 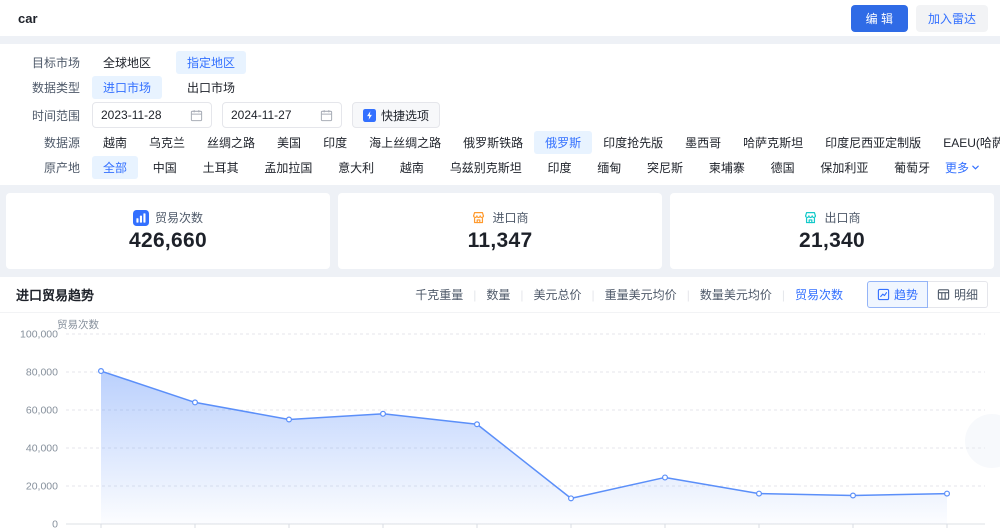 I want to click on target-market-option: 指定地区, so click(x=211, y=62).